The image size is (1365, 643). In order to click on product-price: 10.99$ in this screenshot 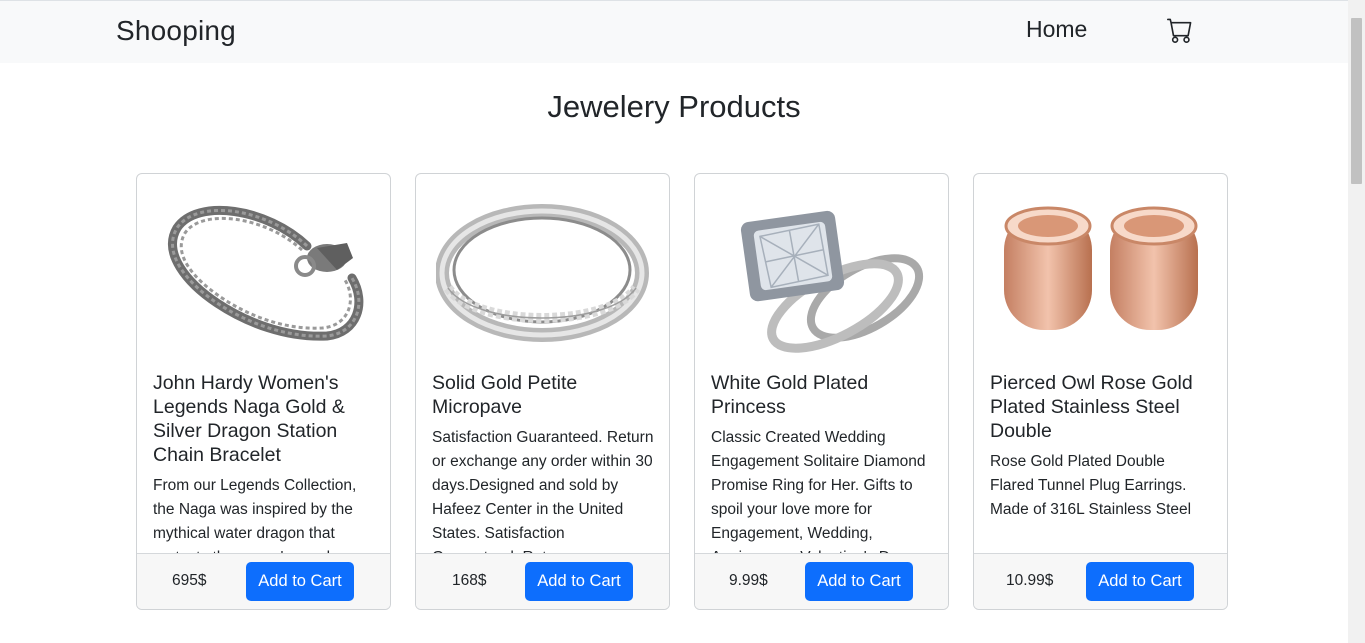, I will do `click(1030, 580)`.